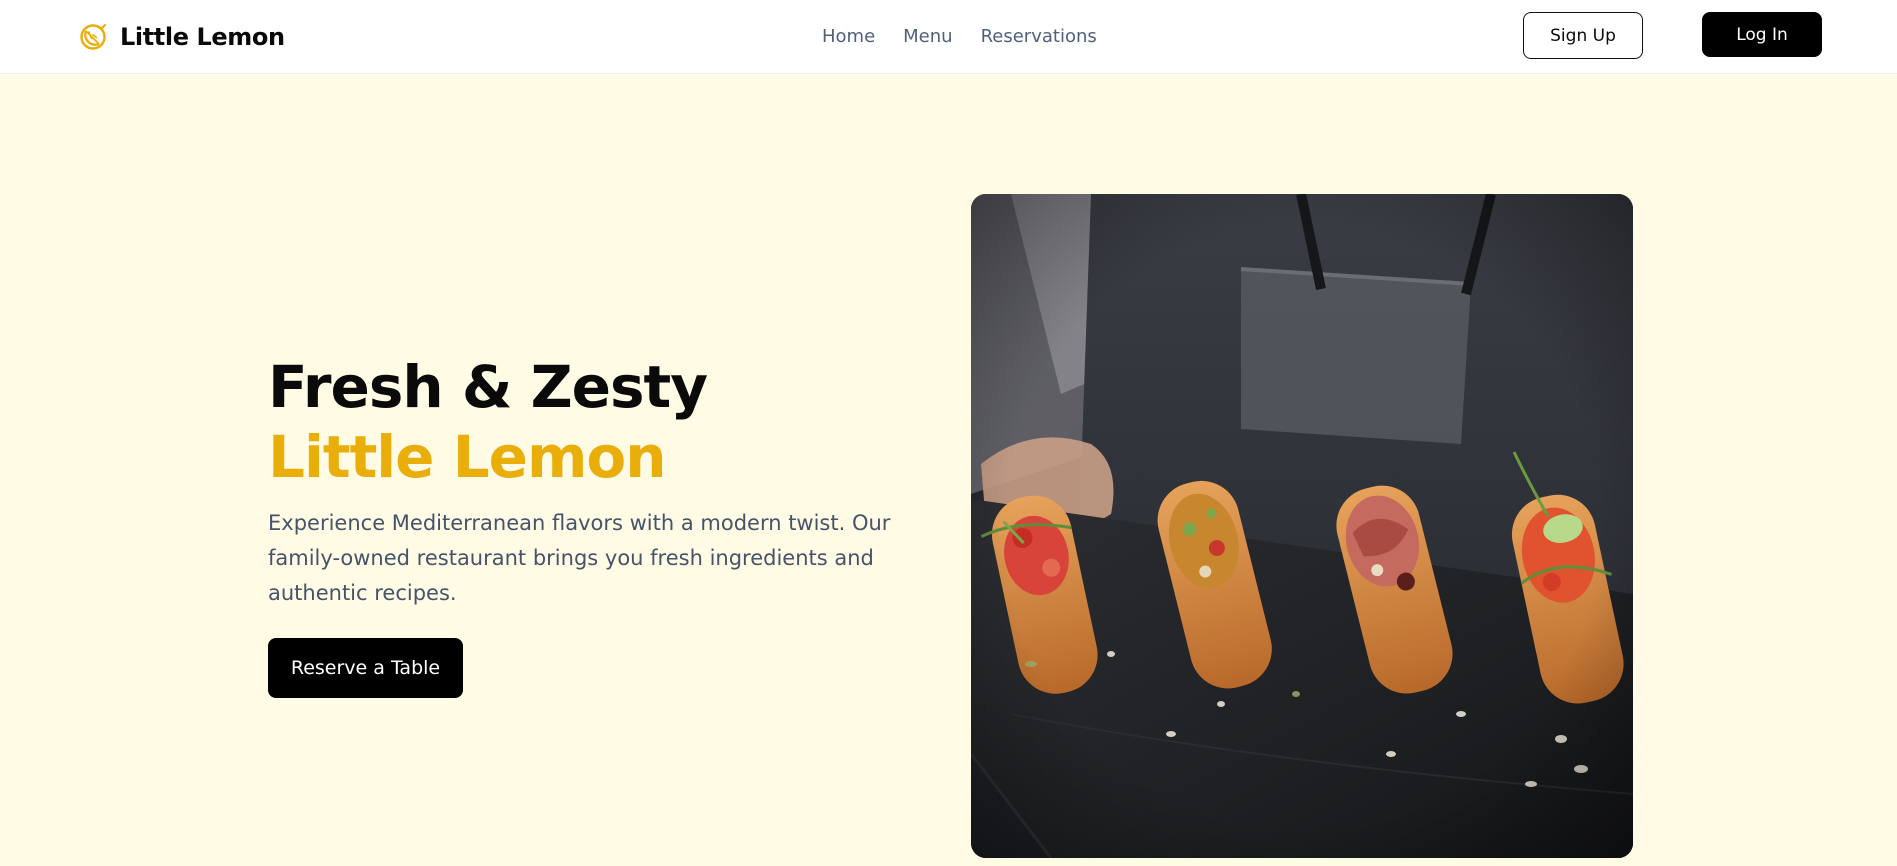  I want to click on hero-headline-line1: Fresh & Zesty, so click(488, 387).